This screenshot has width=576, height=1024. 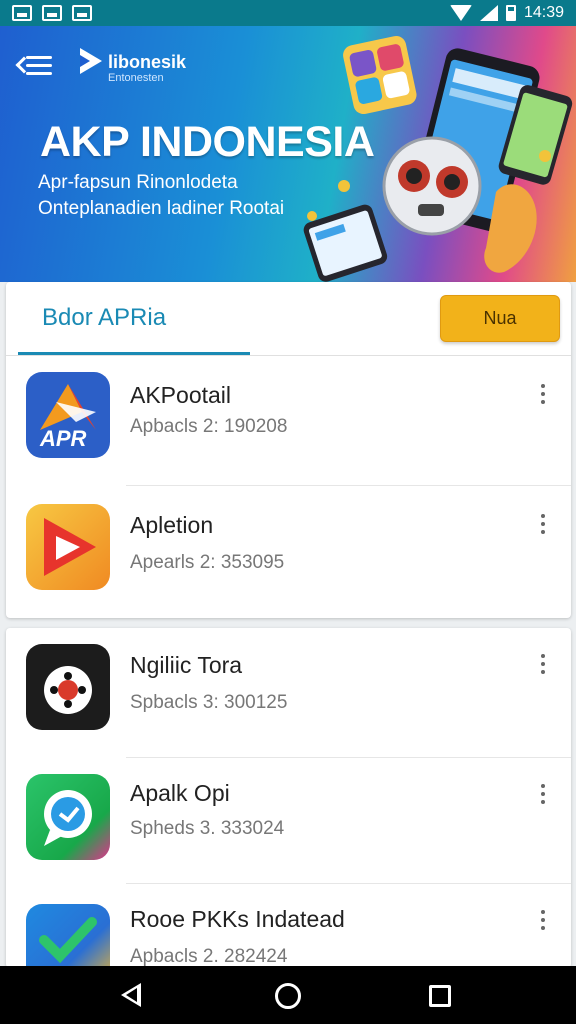 I want to click on tab-apps: Bdor APRia, so click(x=104, y=318).